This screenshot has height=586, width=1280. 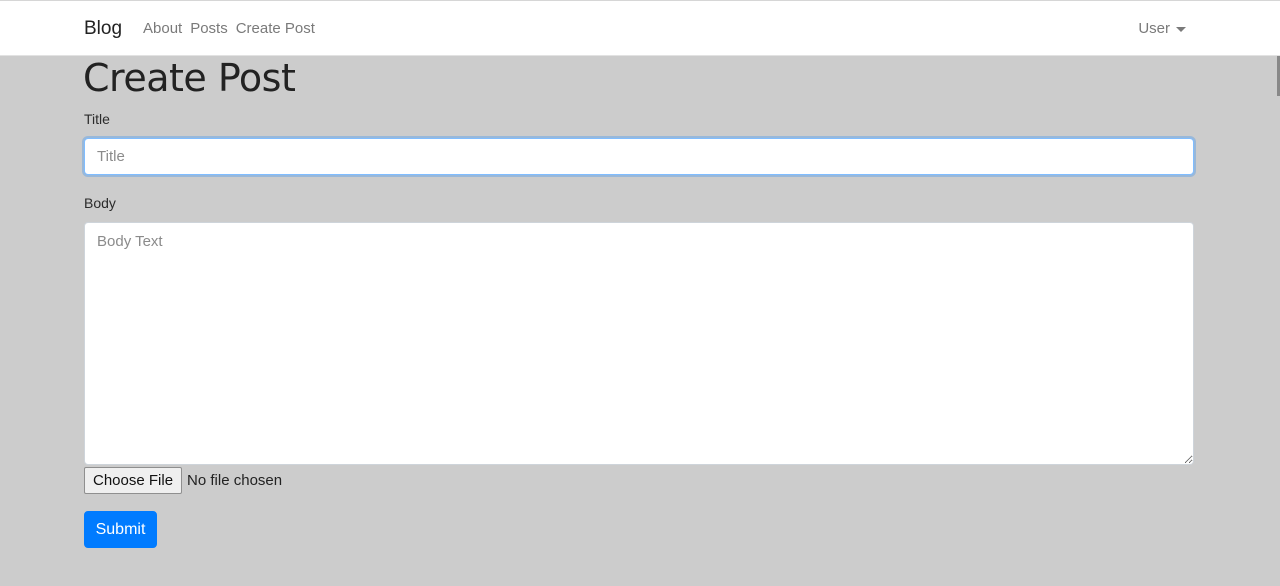 What do you see at coordinates (229, 29) in the screenshot?
I see `nav-links: About Posts Create Post` at bounding box center [229, 29].